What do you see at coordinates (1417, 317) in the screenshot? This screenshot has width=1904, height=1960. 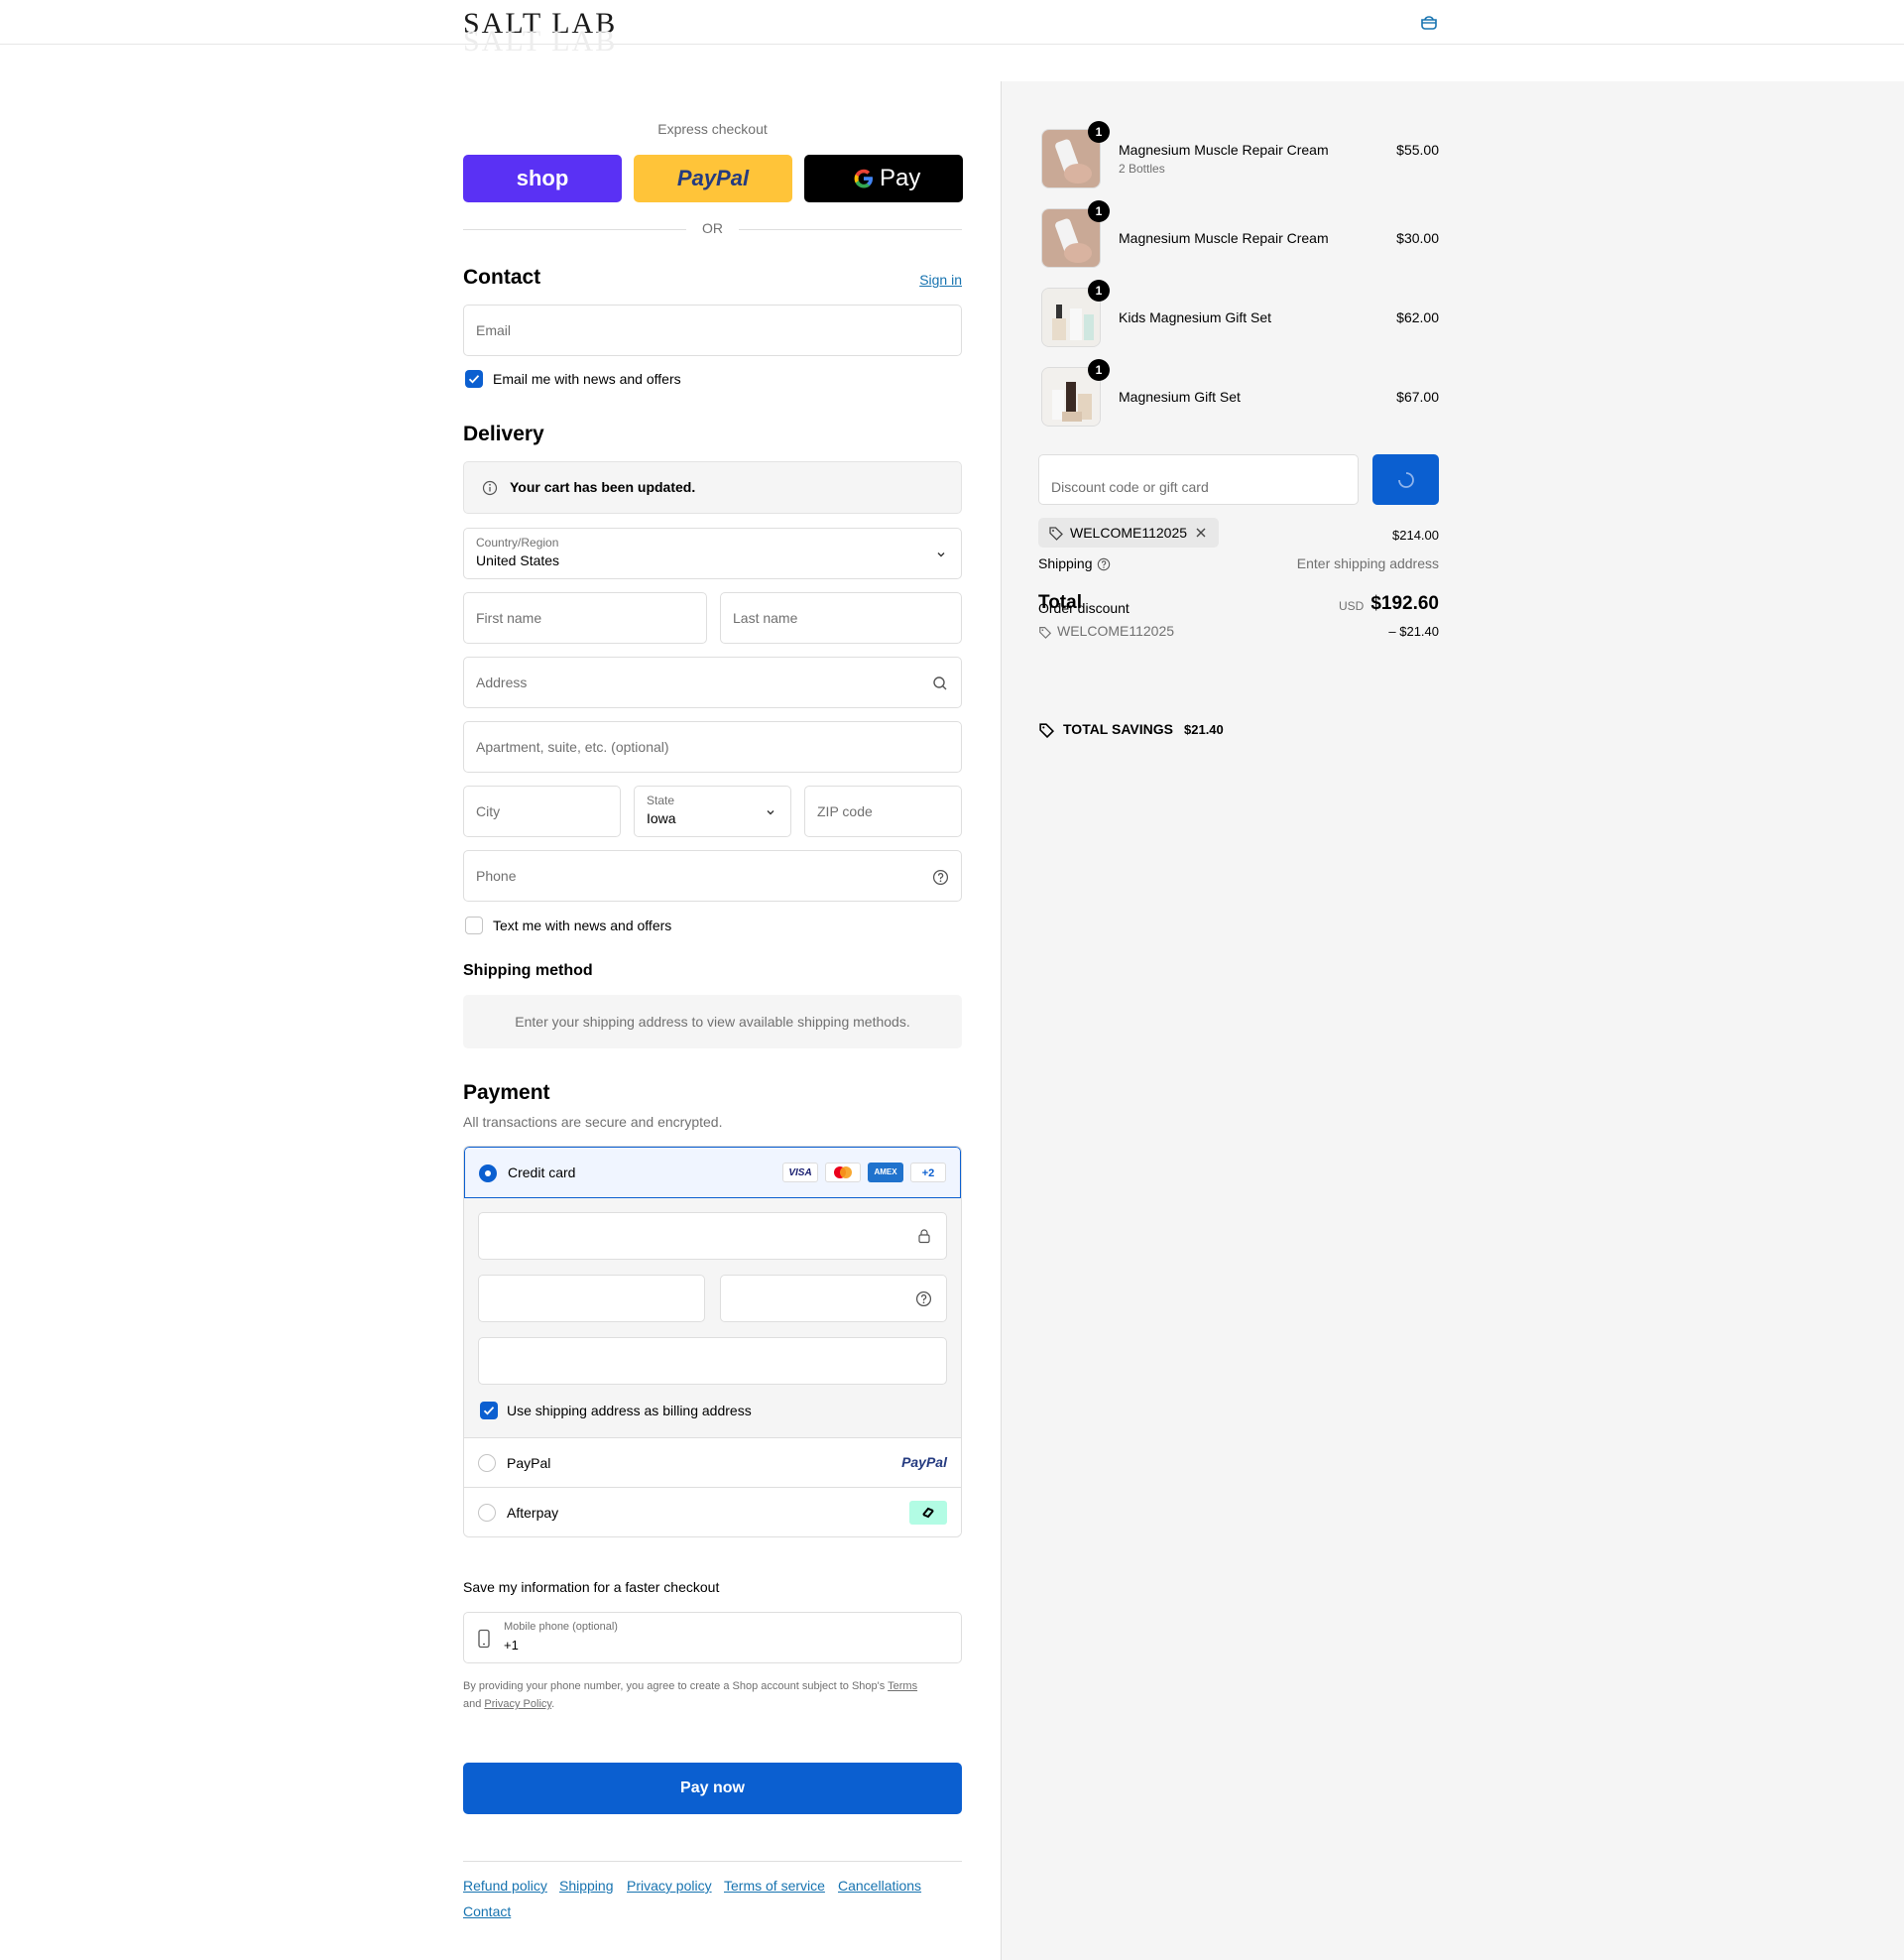 I see `cart-item-price: $62.00` at bounding box center [1417, 317].